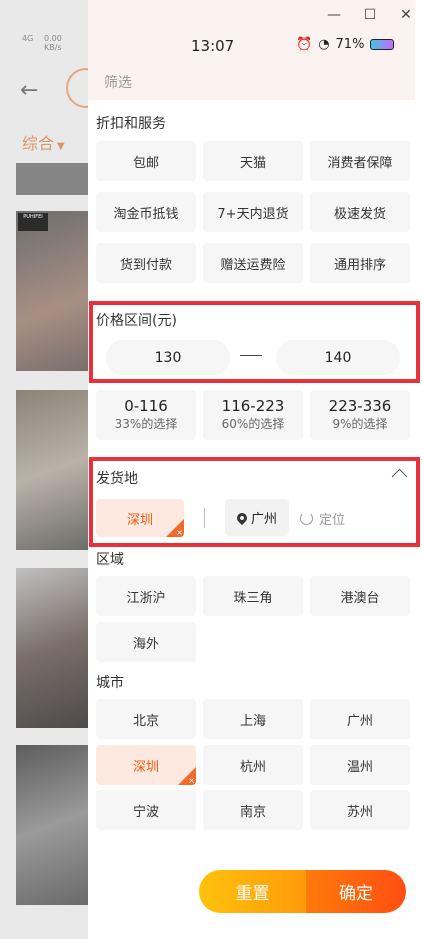  What do you see at coordinates (29, 90) in the screenshot?
I see `back-arrow-icon: ←` at bounding box center [29, 90].